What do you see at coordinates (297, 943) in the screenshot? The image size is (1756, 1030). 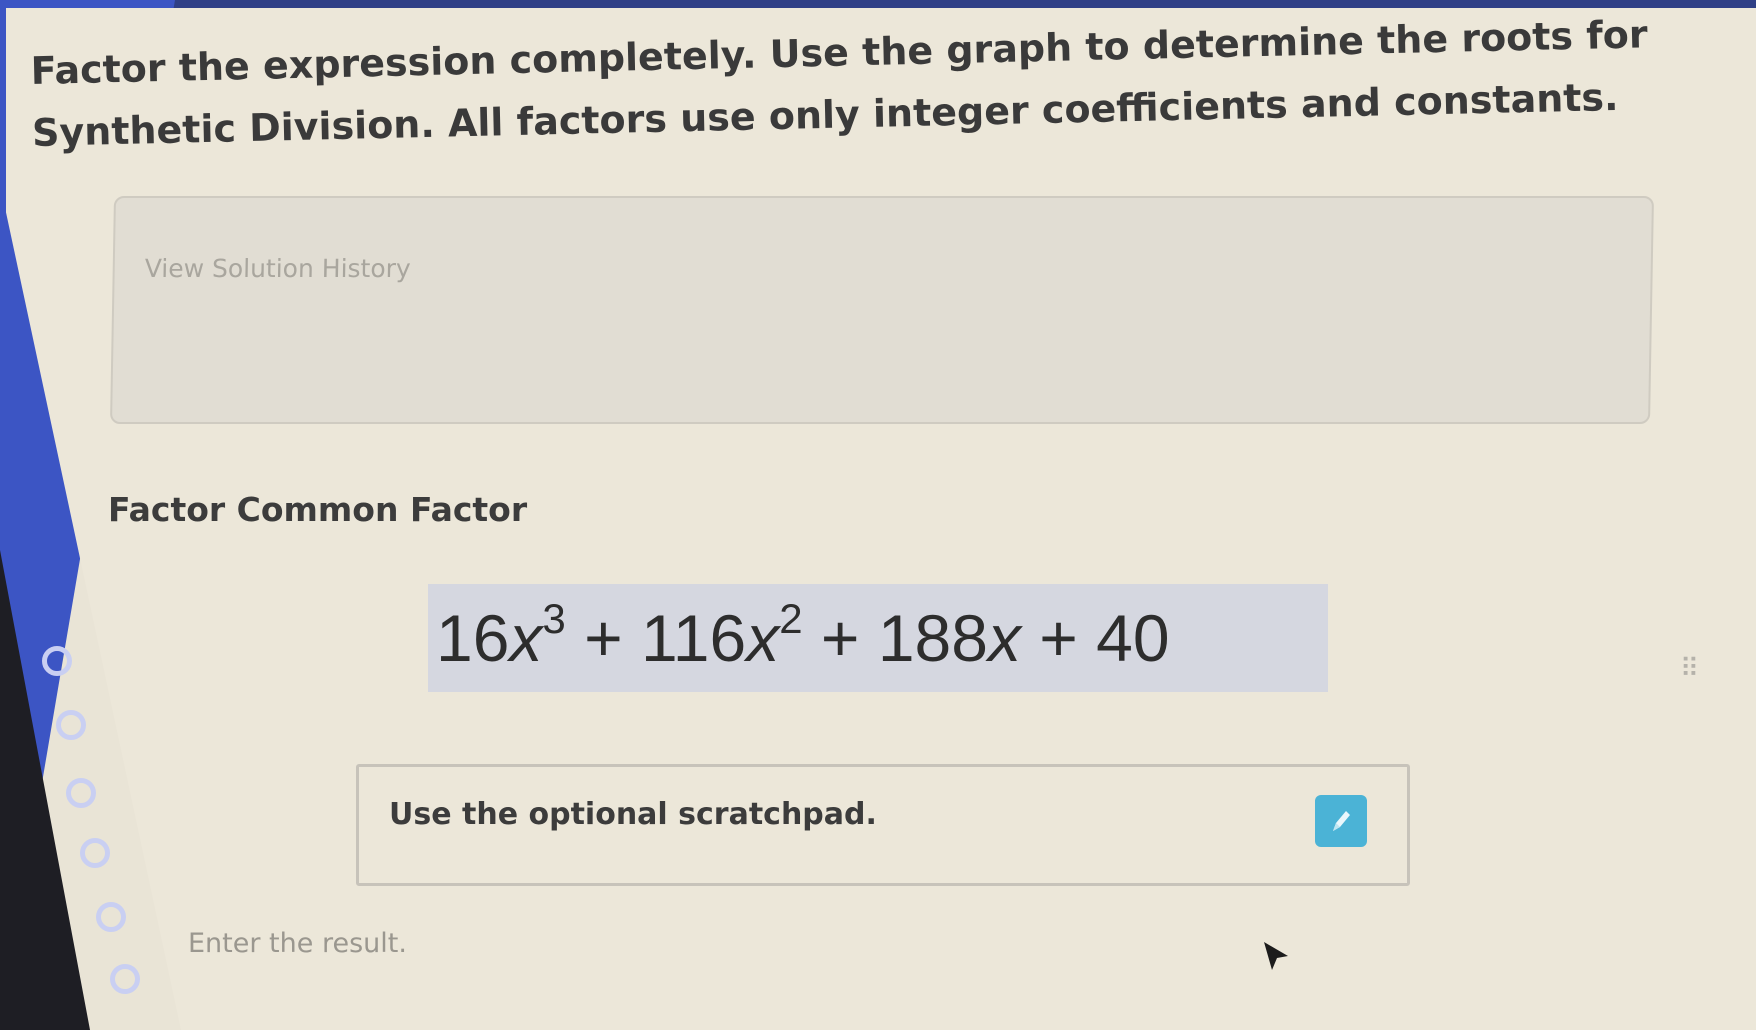 I see `result-input: Enter the result.` at bounding box center [297, 943].